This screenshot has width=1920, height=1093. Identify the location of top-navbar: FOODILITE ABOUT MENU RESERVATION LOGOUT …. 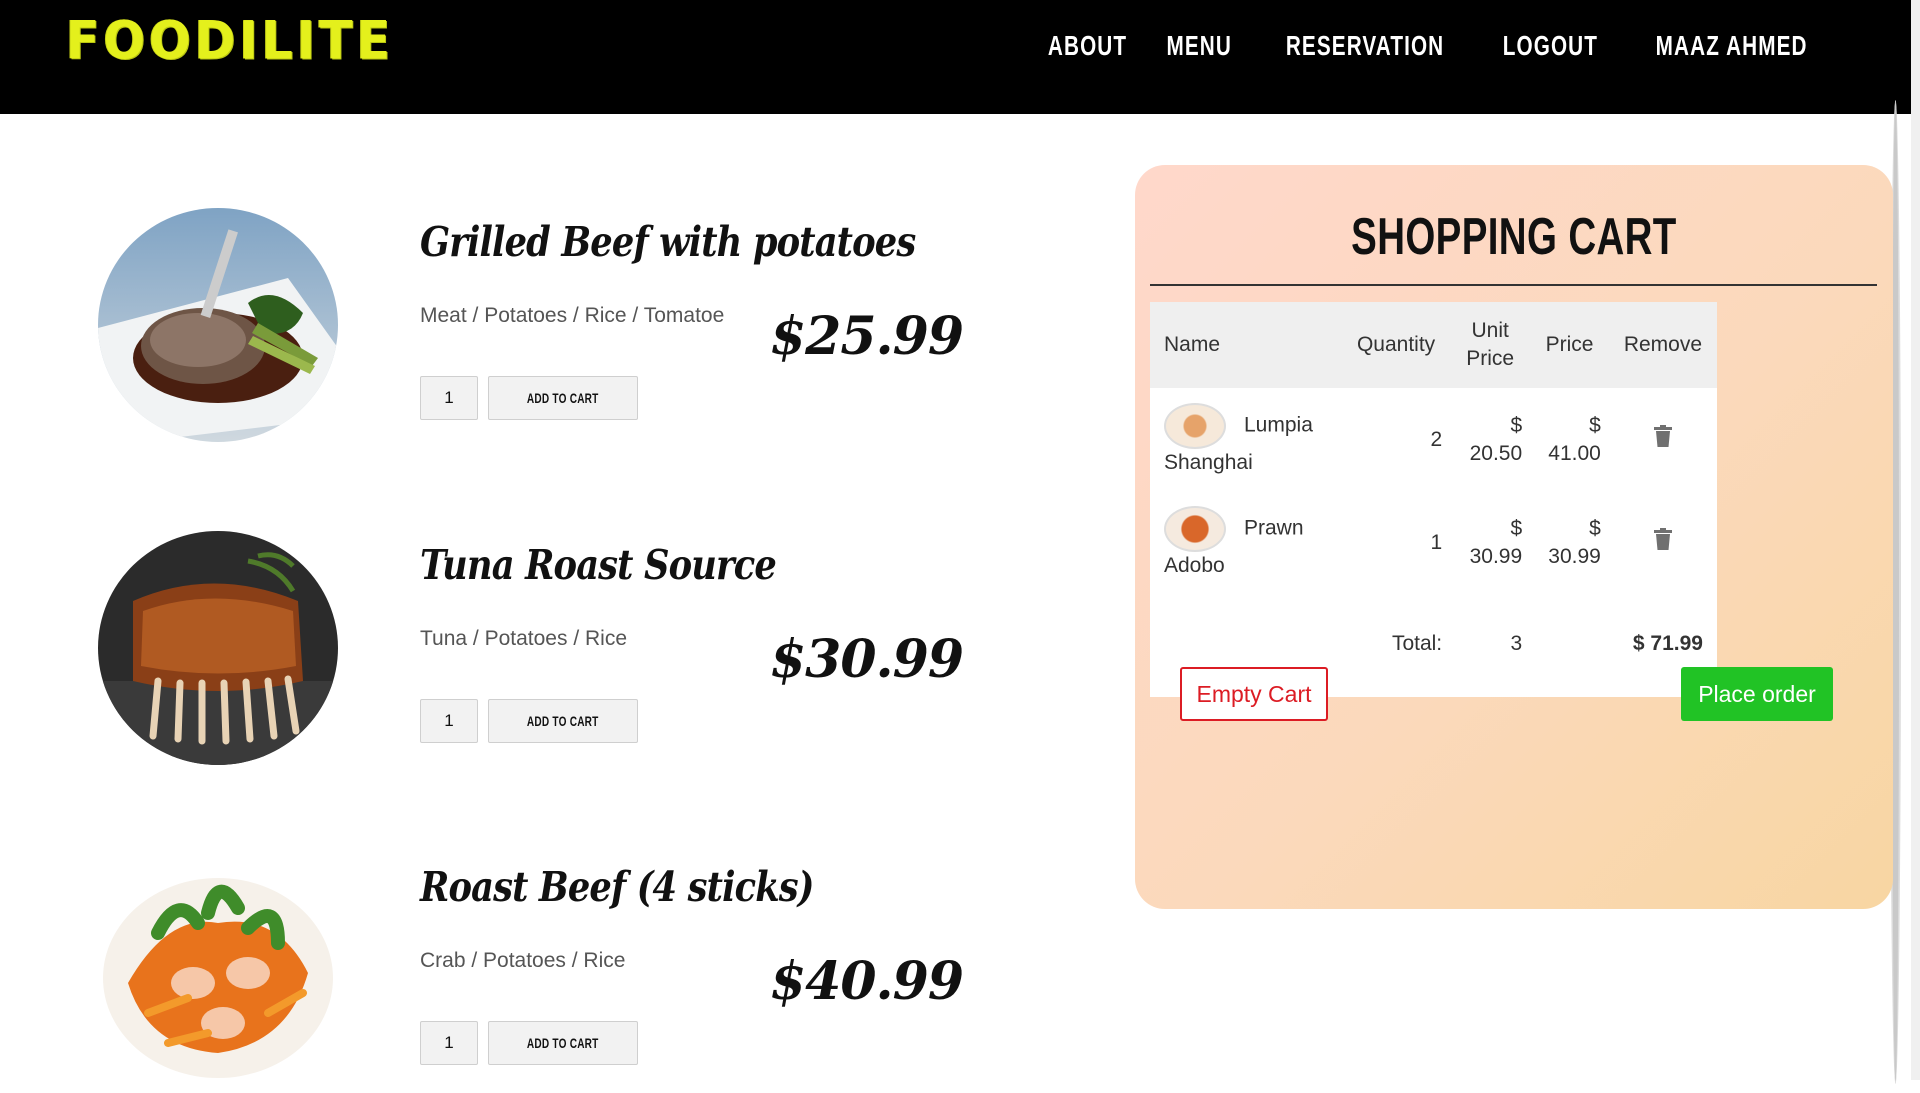
(960, 57).